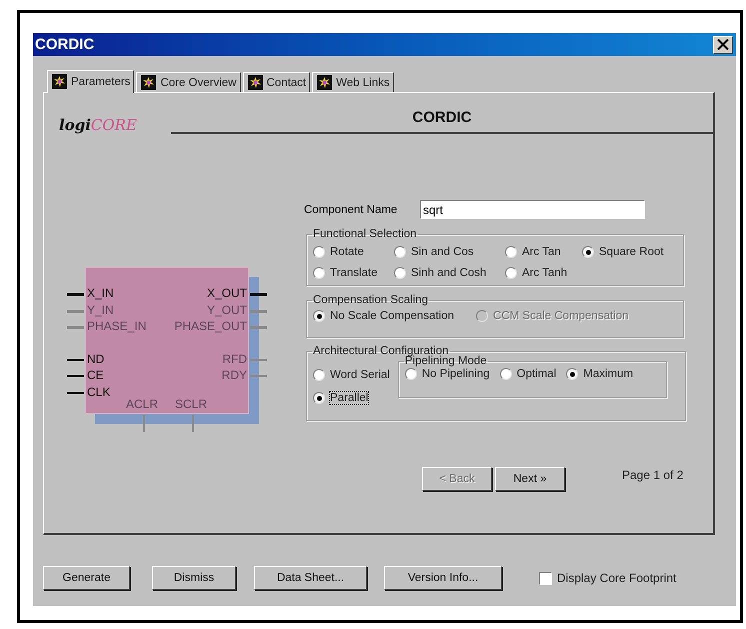 The image size is (746, 629). I want to click on radio-button: No Pipelining, so click(447, 374).